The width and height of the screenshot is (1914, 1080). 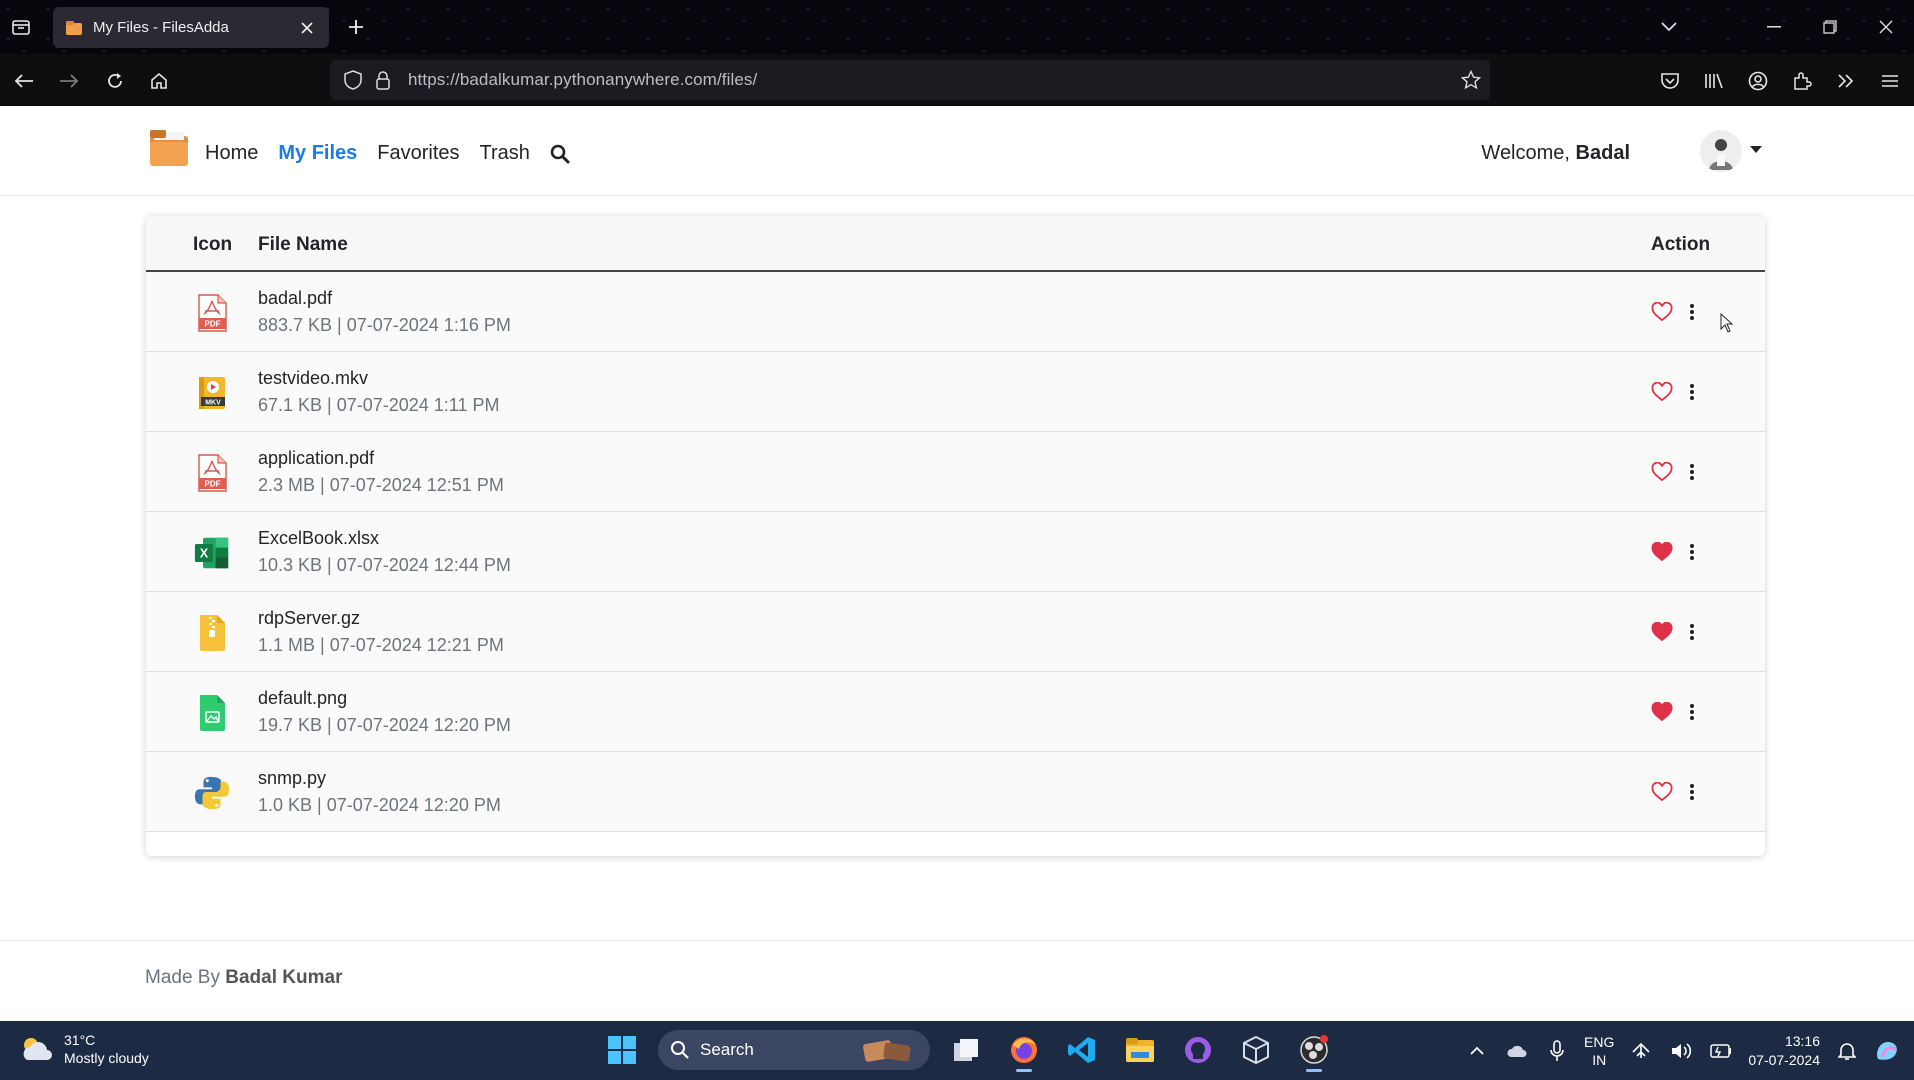 I want to click on nav-my-files-link: My Files, so click(x=317, y=153).